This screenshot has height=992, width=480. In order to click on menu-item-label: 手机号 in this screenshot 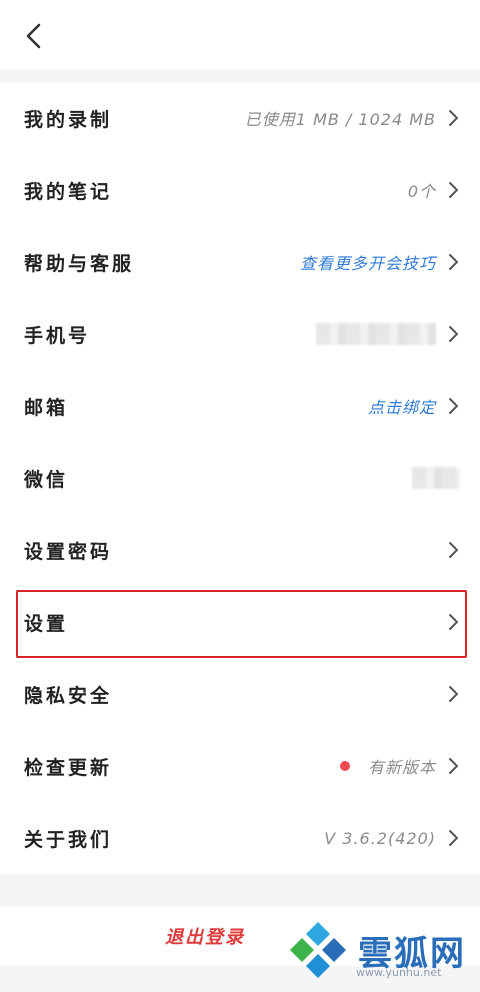, I will do `click(57, 335)`.